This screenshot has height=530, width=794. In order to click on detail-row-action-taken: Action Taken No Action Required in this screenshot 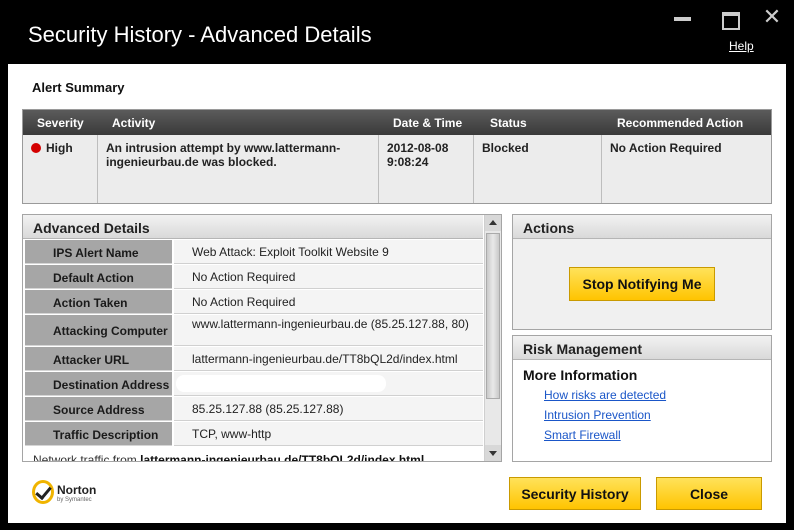, I will do `click(254, 302)`.